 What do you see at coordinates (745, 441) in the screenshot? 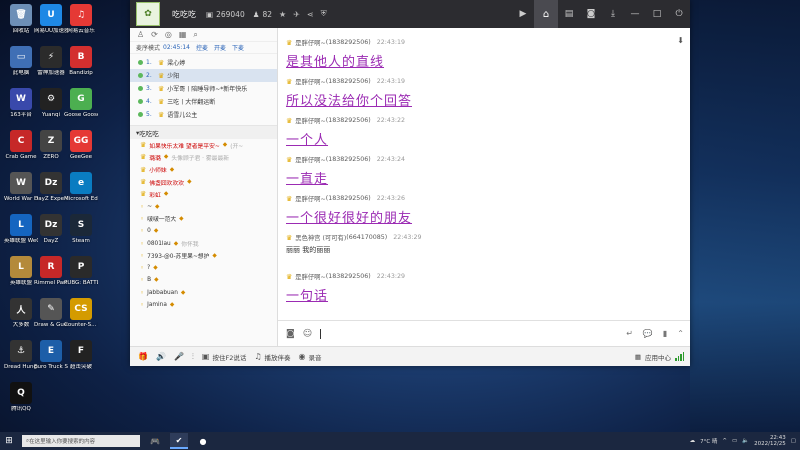
I see `volume-icon: 🔈` at bounding box center [745, 441].